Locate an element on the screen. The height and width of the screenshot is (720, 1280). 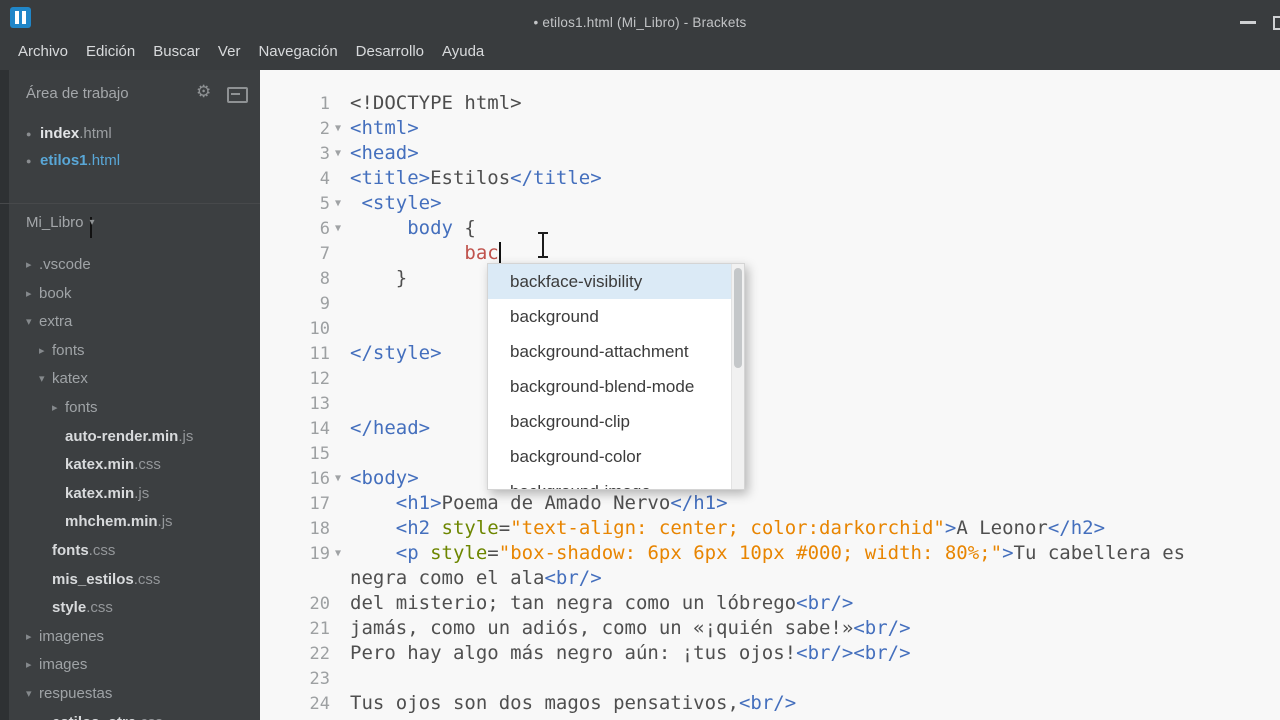
code-line: 23 is located at coordinates (770, 678).